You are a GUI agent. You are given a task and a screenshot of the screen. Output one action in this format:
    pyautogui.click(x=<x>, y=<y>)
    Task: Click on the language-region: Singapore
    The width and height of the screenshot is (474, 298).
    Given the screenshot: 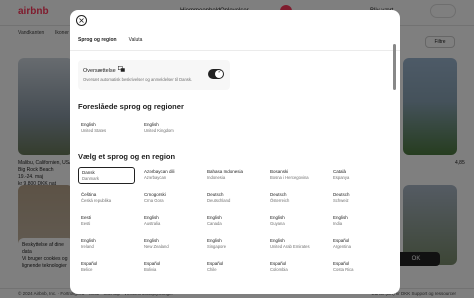 What is the action you would take?
    pyautogui.click(x=217, y=246)
    